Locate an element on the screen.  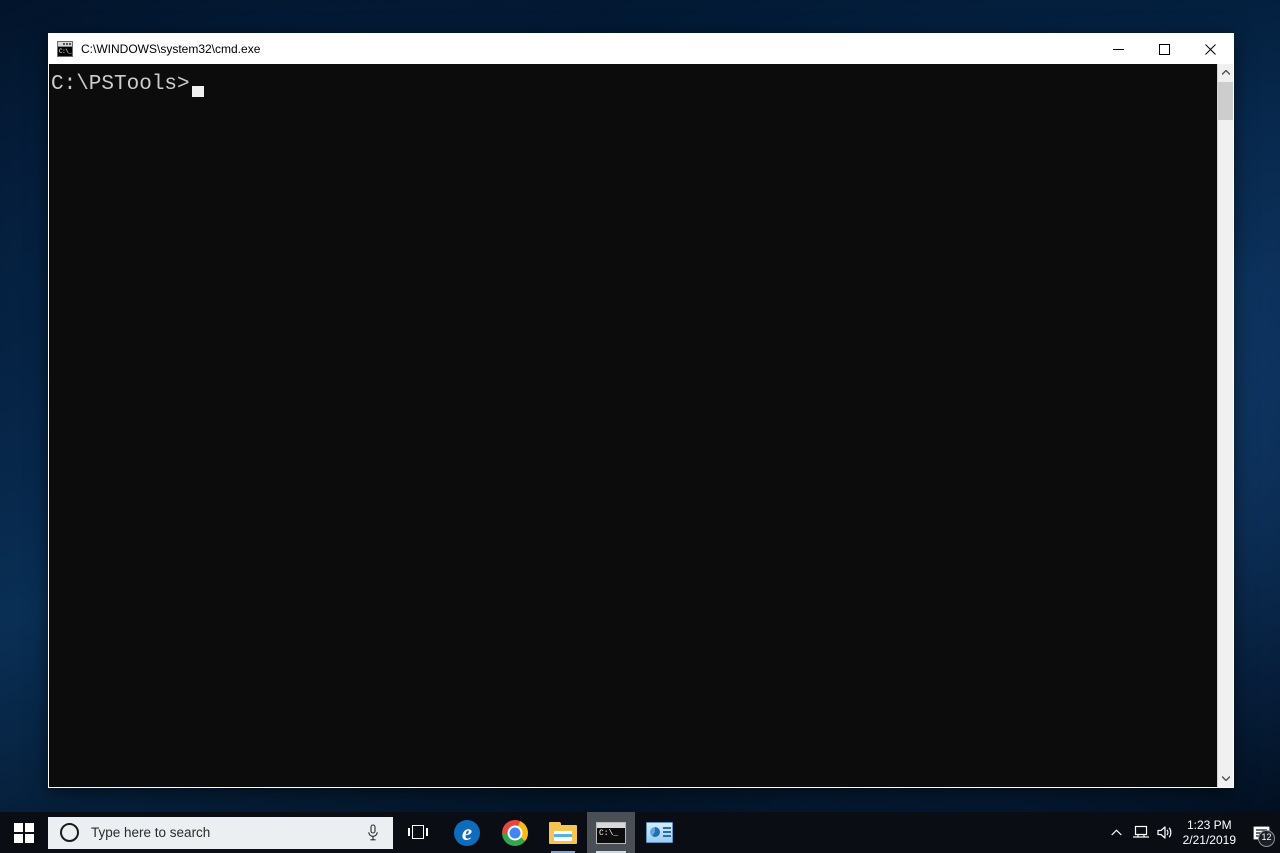
task-view-side-left is located at coordinates (409, 832).